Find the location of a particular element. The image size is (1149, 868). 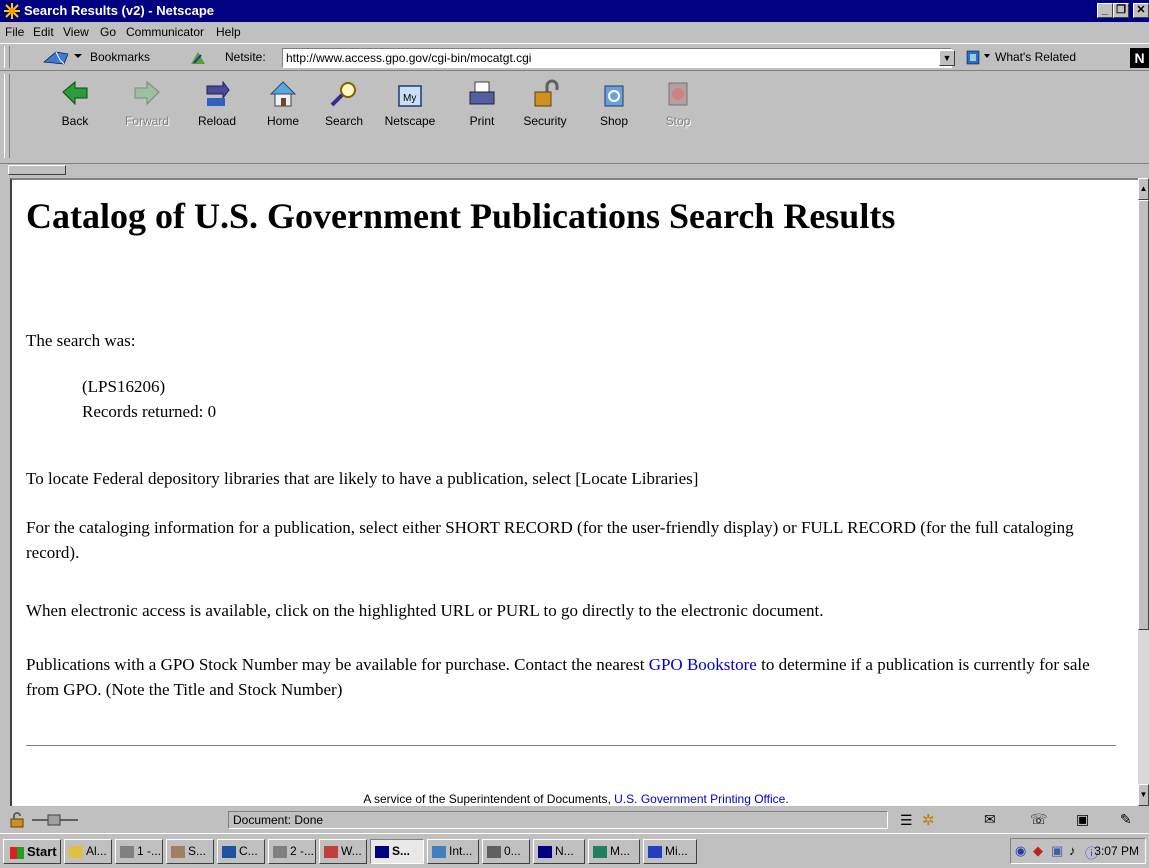

netscape-label: Netscape is located at coordinates (410, 121).